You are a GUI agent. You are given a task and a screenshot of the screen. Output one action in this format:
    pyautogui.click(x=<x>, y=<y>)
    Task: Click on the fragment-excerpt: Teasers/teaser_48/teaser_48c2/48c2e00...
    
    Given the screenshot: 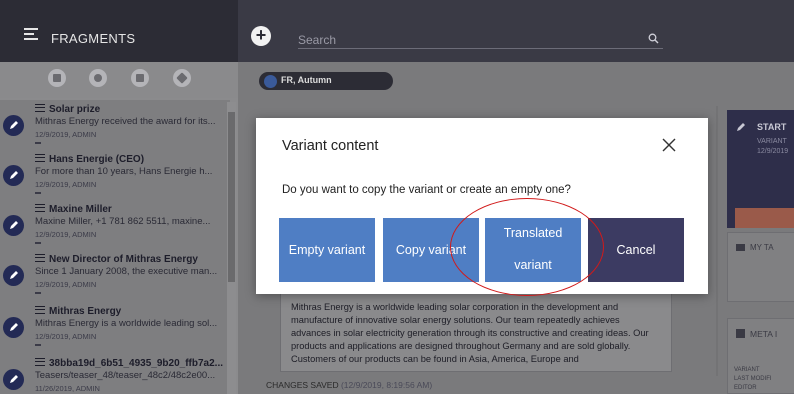 What is the action you would take?
    pyautogui.click(x=125, y=375)
    